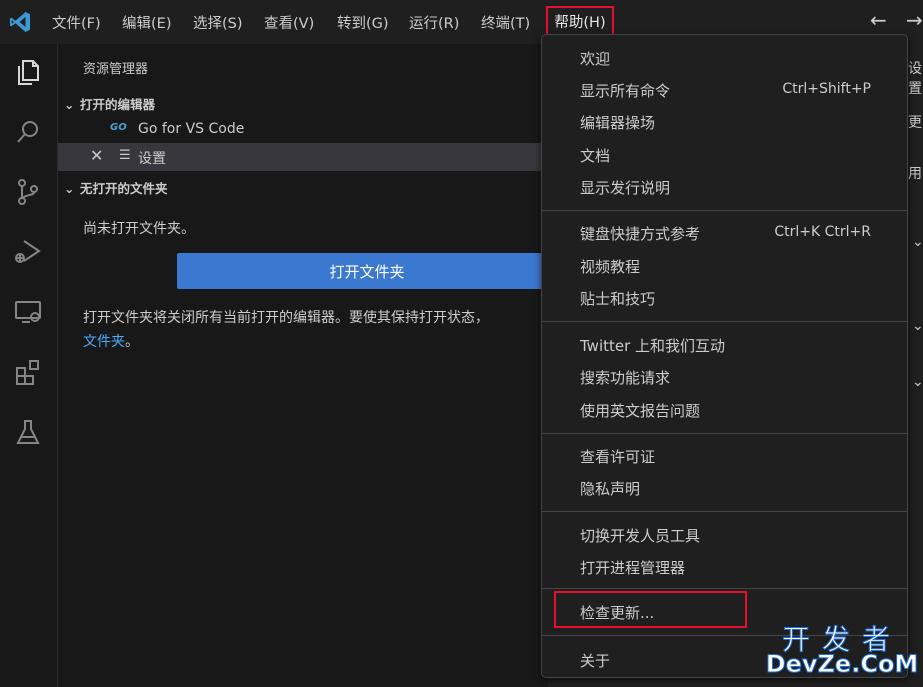 This screenshot has width=923, height=687. What do you see at coordinates (724, 298) in the screenshot?
I see `menu-item-tips-and-tricks: 贴士和技巧` at bounding box center [724, 298].